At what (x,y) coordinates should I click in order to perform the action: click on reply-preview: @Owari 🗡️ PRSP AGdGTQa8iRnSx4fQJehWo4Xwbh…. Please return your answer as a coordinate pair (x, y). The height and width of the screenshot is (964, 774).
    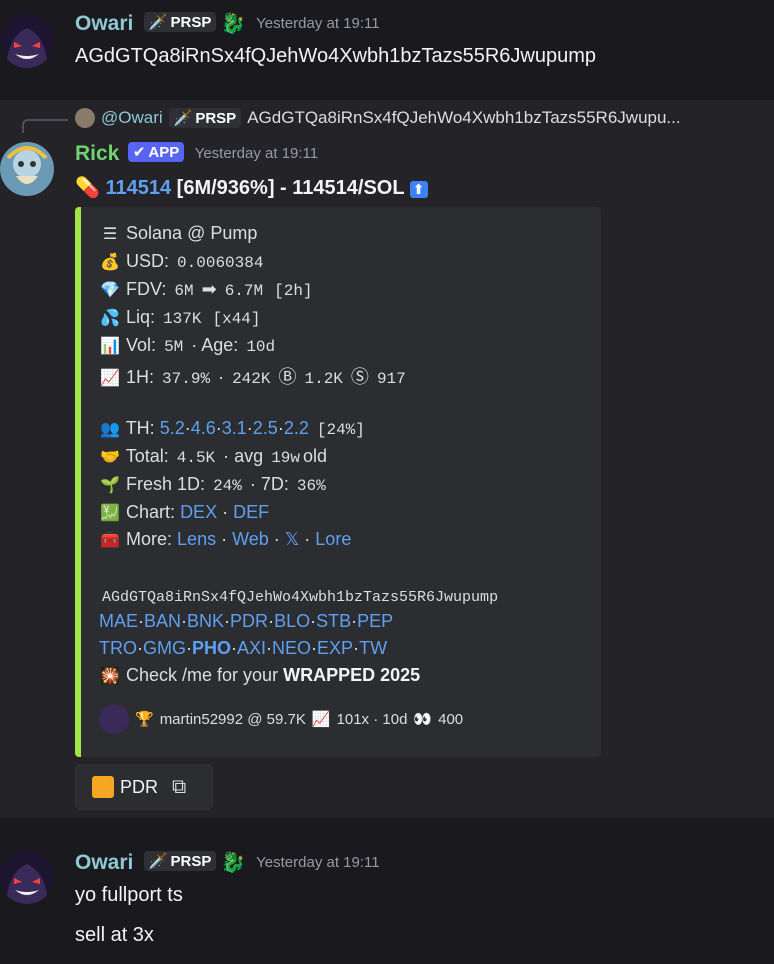
    Looking at the image, I should click on (378, 118).